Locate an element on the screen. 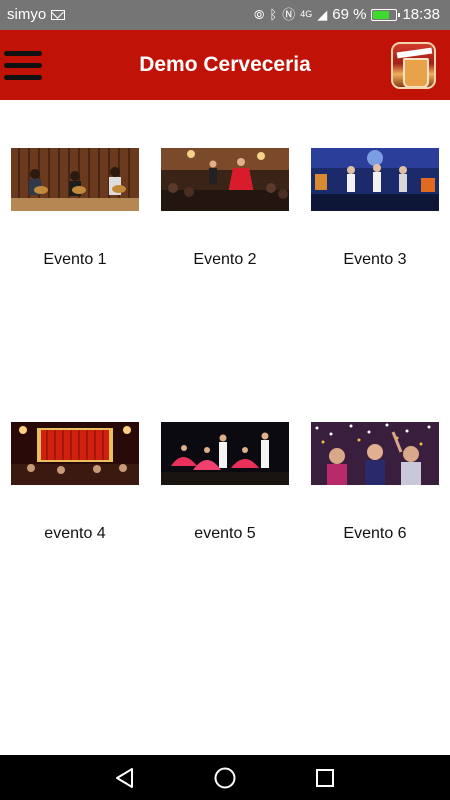  event-card-5: evento 5 is located at coordinates (225, 482).